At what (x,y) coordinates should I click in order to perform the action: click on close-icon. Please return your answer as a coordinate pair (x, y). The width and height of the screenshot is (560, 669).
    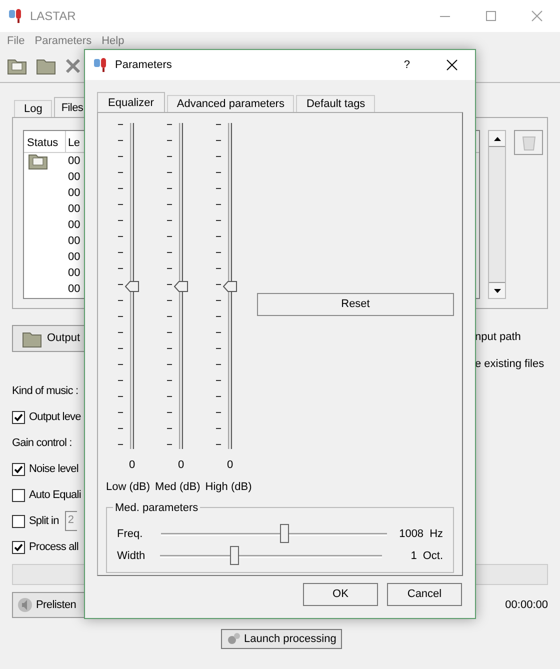
    Looking at the image, I should click on (452, 65).